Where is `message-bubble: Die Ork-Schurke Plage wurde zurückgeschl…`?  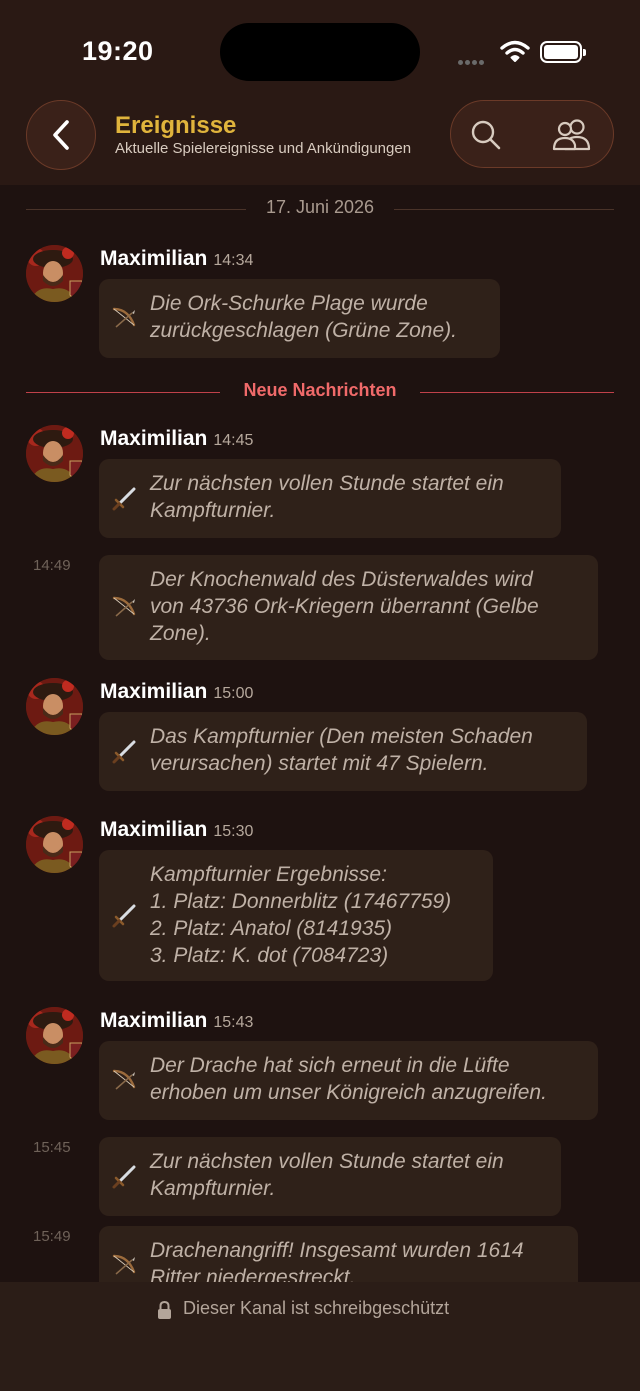 message-bubble: Die Ork-Schurke Plage wurde zurückgeschl… is located at coordinates (299, 318).